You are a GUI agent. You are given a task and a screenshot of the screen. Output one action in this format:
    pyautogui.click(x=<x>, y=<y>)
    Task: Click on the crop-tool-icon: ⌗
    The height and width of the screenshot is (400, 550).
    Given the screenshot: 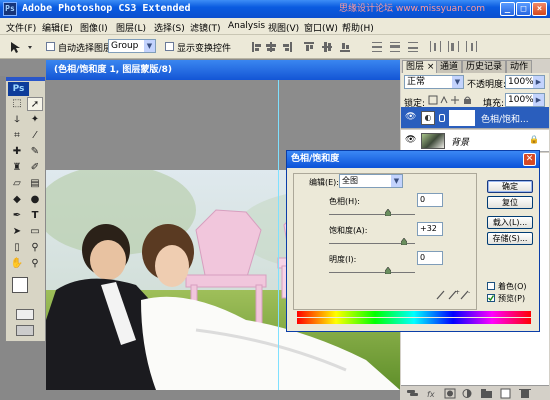 What is the action you would take?
    pyautogui.click(x=17, y=136)
    